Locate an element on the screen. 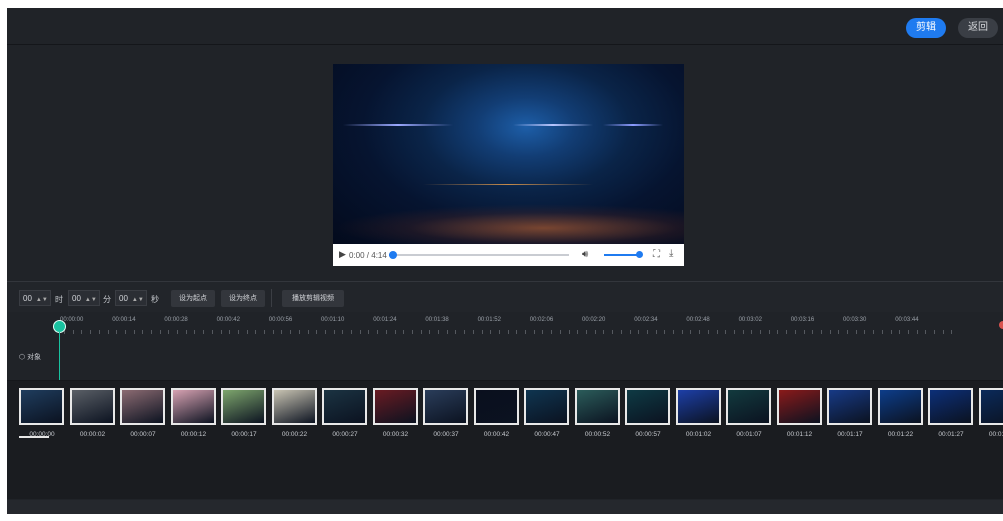 The height and width of the screenshot is (521, 1003). frame-thumbnail-time: 00:00:17 is located at coordinates (244, 434).